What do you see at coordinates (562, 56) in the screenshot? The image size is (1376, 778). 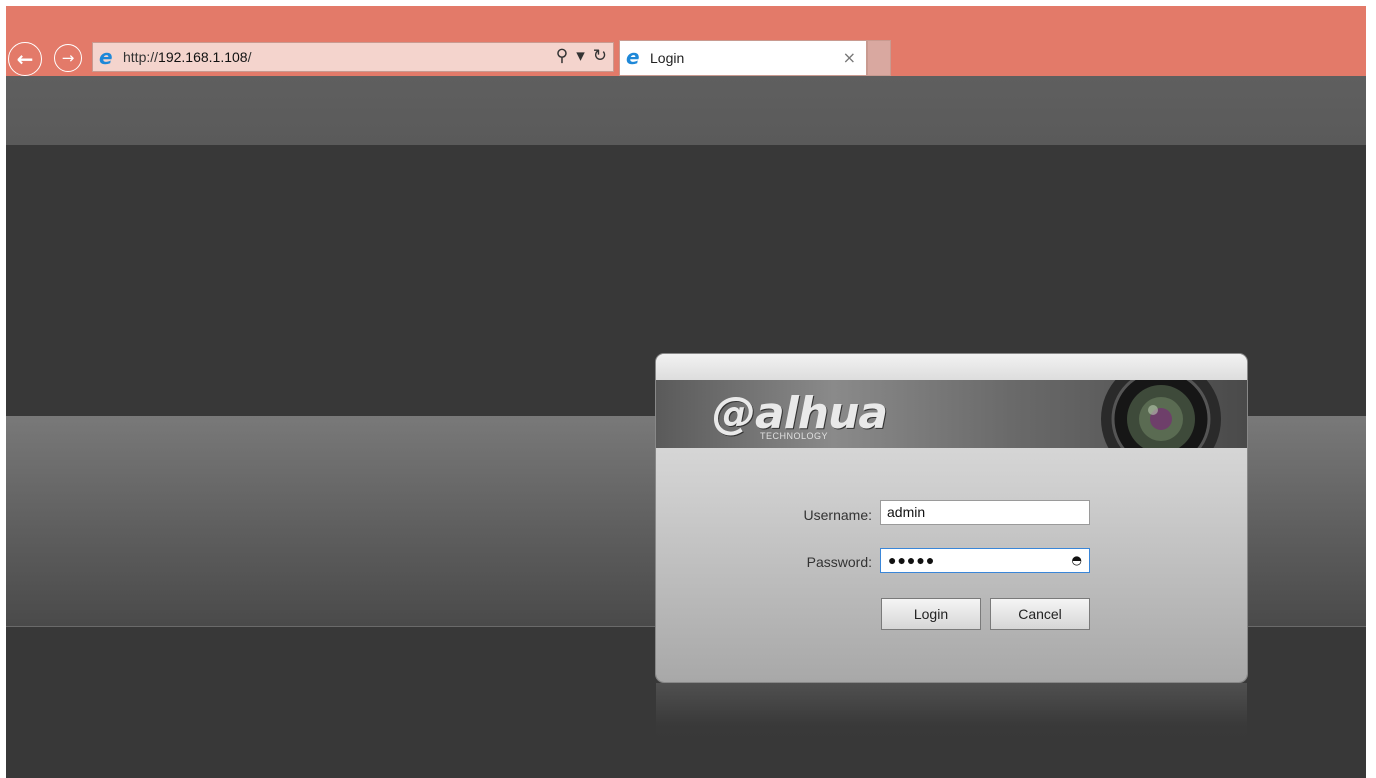 I see `search-icon: ⚲` at bounding box center [562, 56].